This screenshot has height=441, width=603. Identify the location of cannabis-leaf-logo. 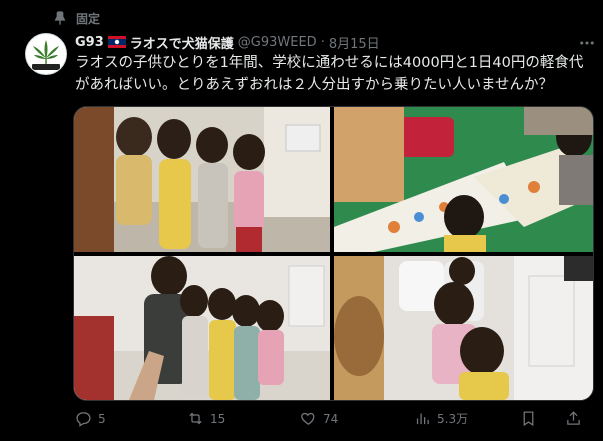
(46, 54).